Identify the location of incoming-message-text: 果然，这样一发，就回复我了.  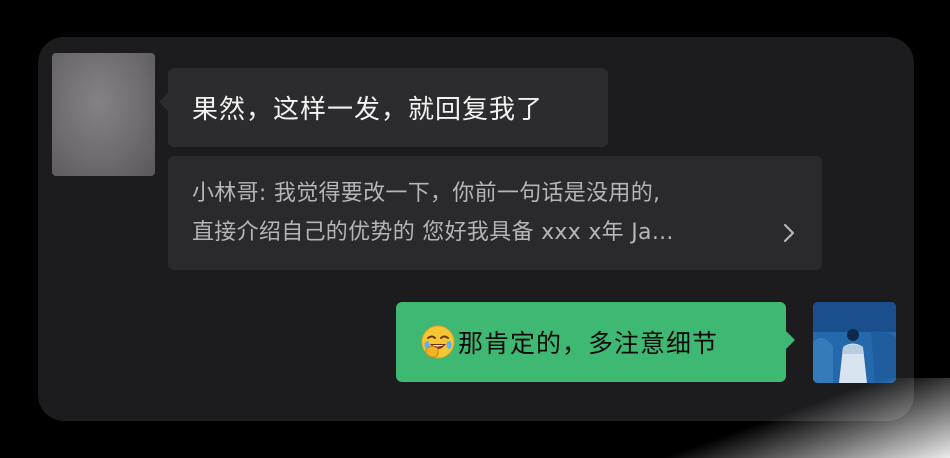
(368, 110).